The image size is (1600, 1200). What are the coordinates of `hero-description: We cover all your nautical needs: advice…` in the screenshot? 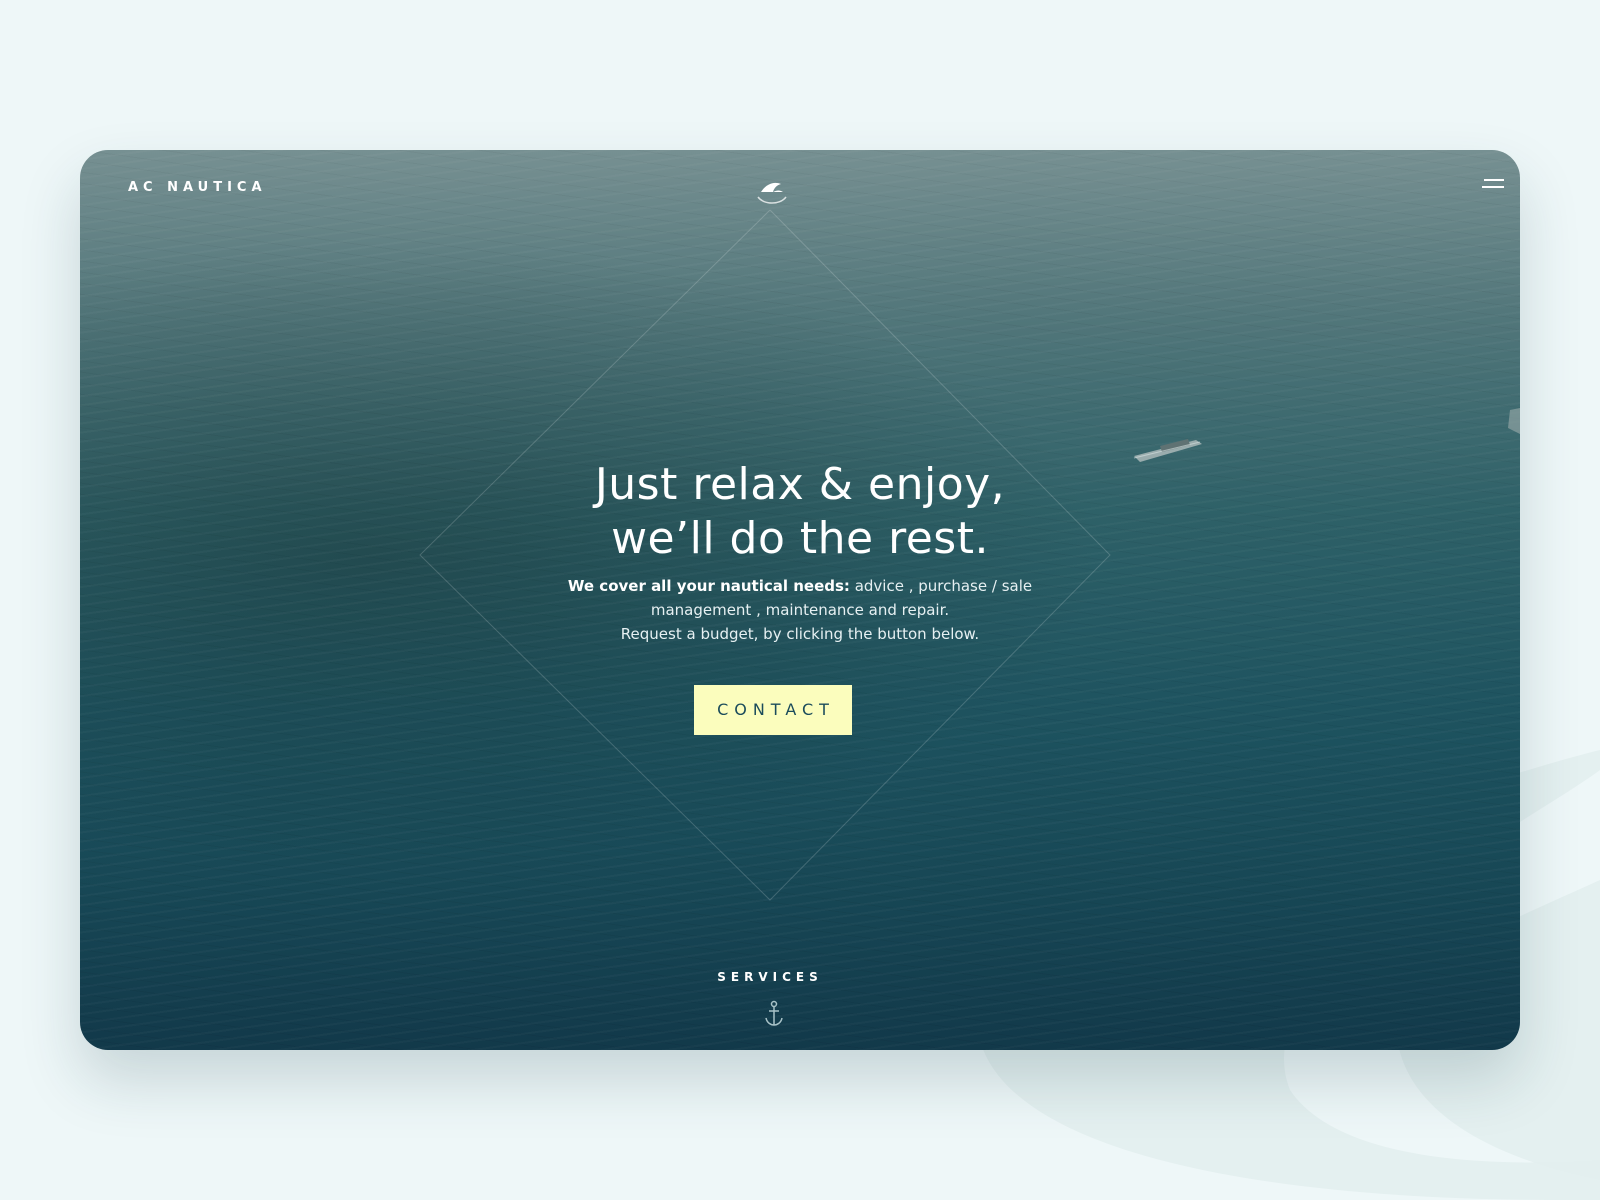 It's located at (800, 610).